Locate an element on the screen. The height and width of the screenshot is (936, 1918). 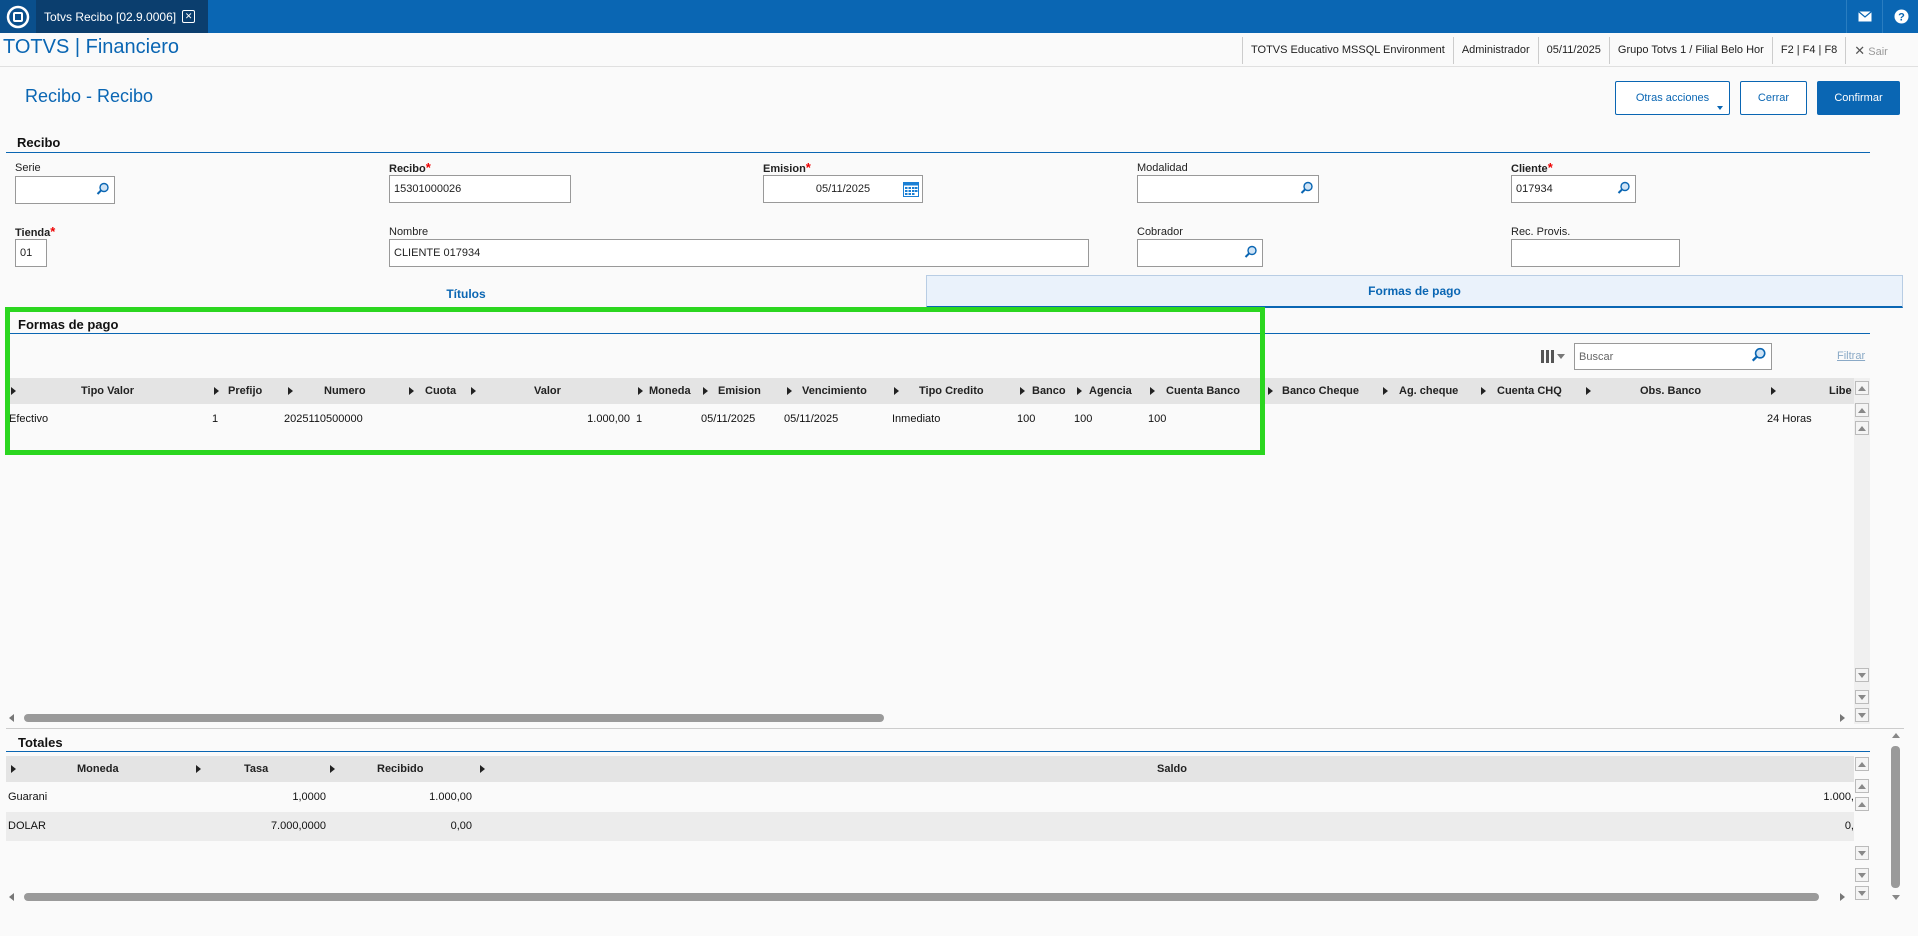
col-obs-banco: Obs. Banco is located at coordinates (1670, 391).